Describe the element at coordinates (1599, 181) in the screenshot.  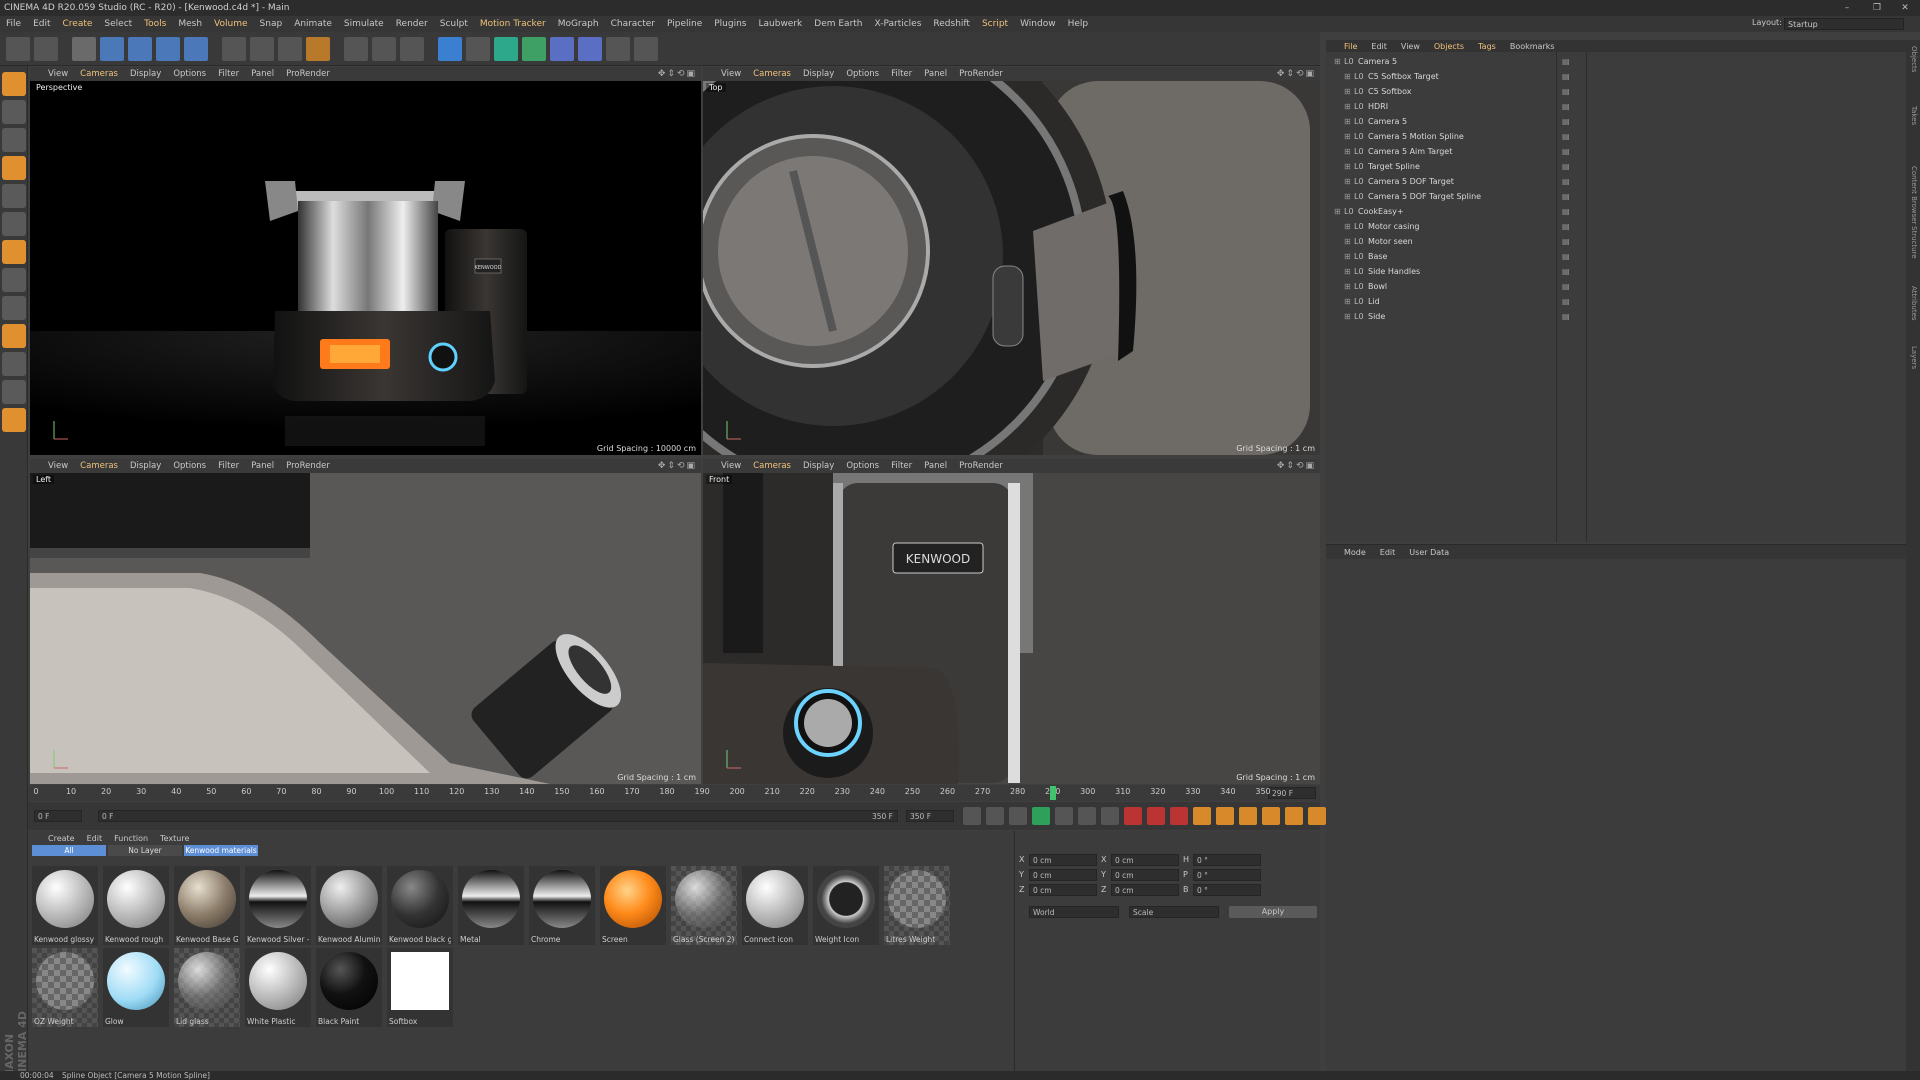
I see `object-row: ⊞ L0 Camera 5 DOF Target ▤` at that location.